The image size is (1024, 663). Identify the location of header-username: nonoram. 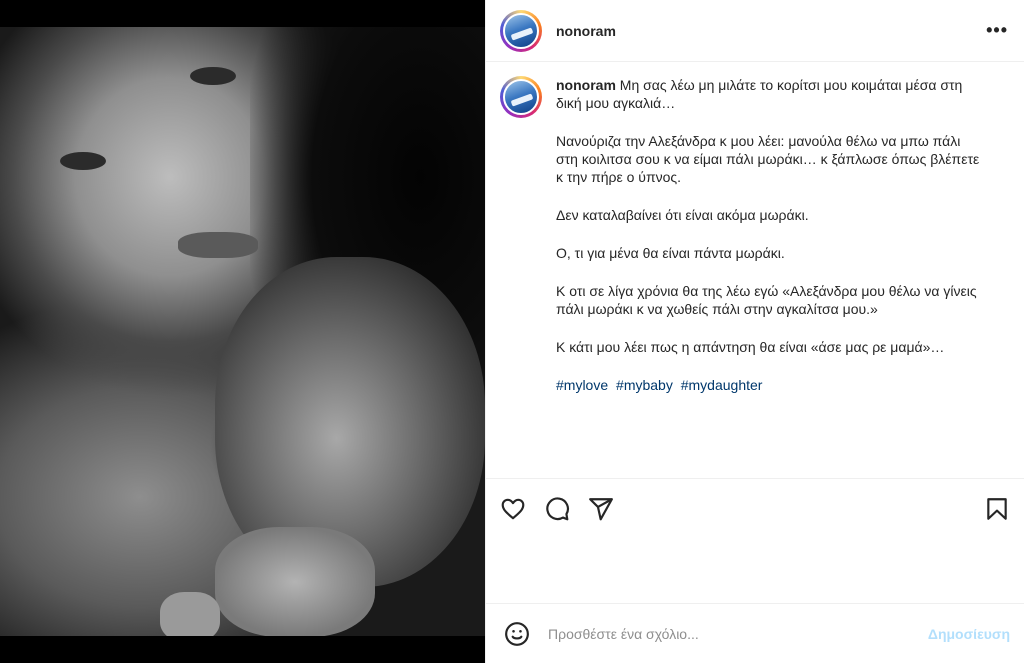
(586, 31).